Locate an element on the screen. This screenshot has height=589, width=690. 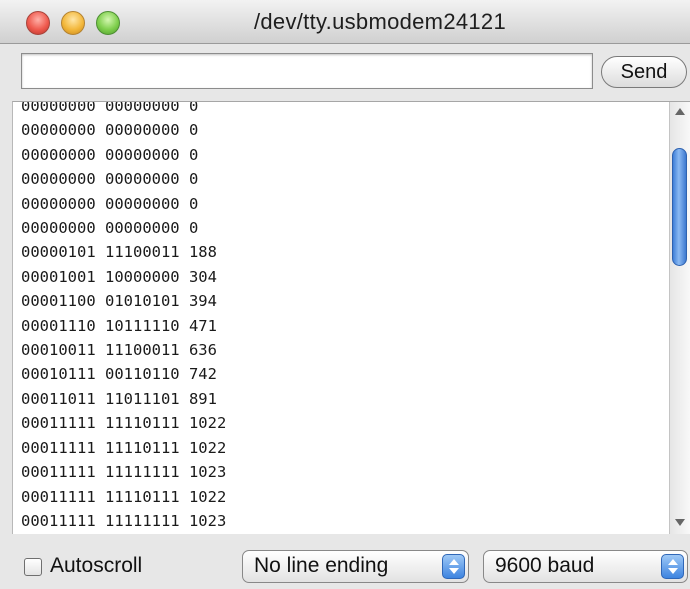
serial-output-line: 00001001 10000000 304 is located at coordinates (119, 276).